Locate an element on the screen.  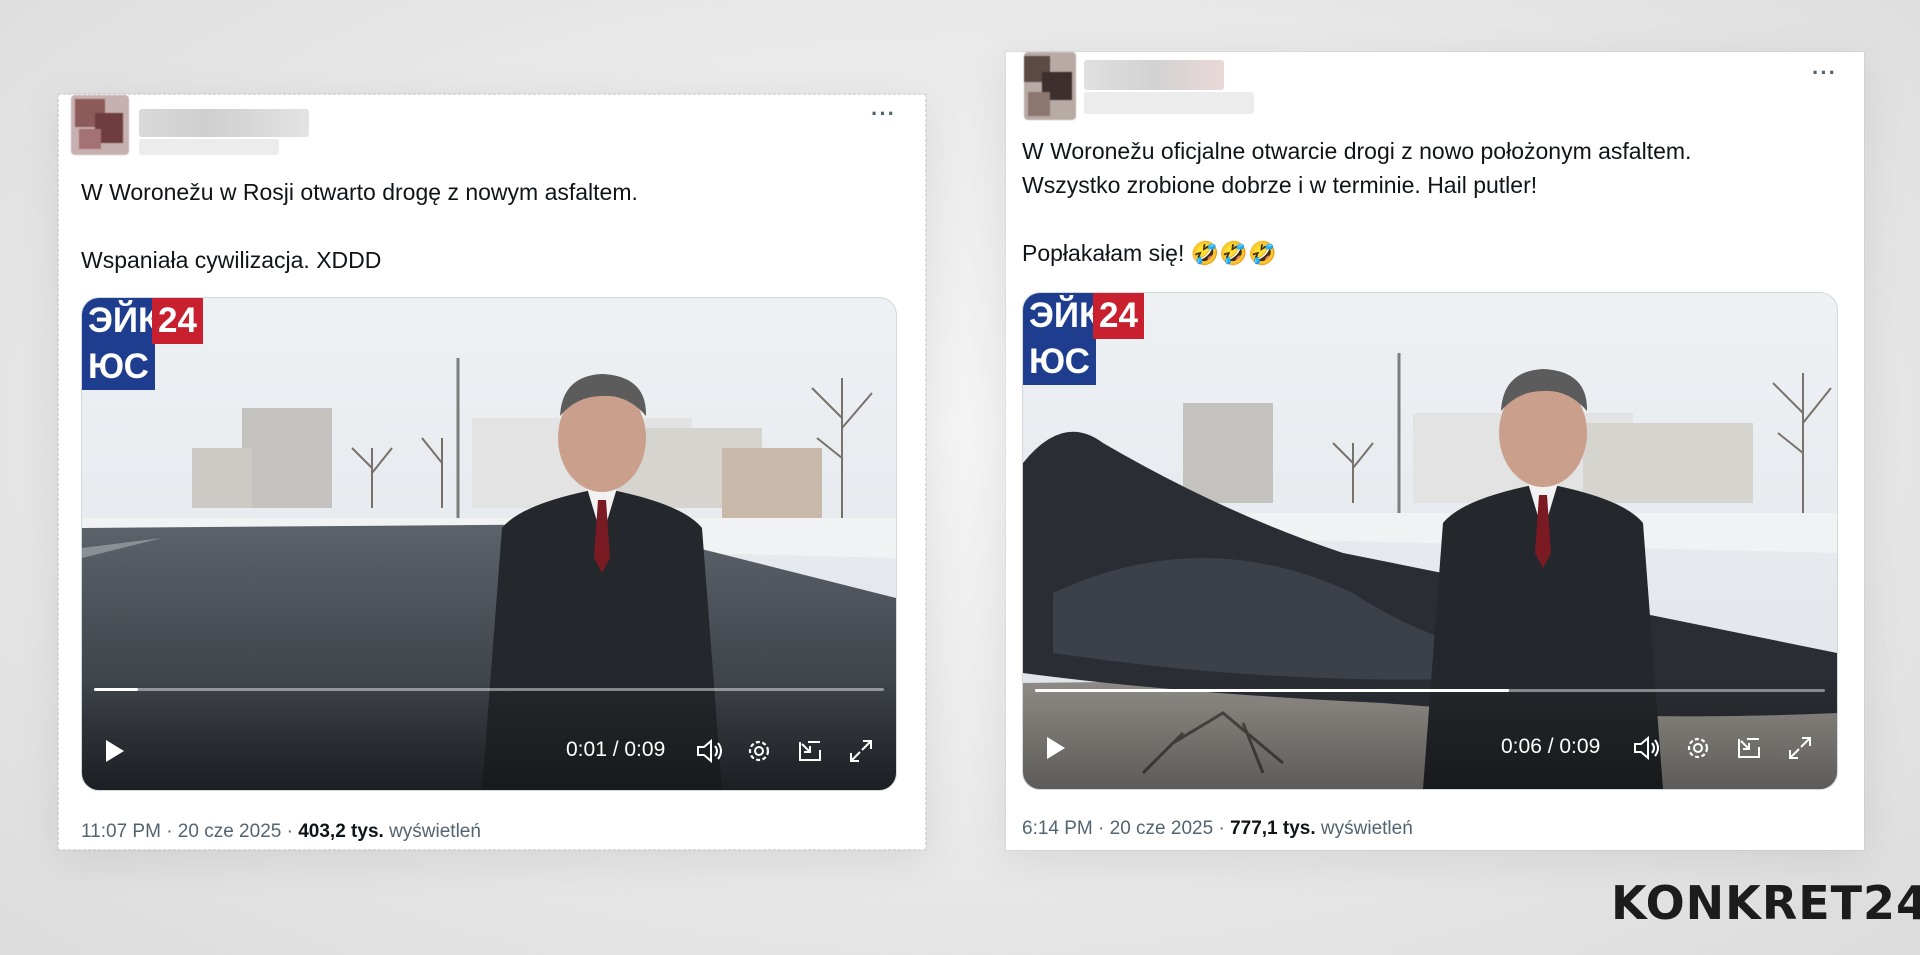
timestamp: 11:07 PM · 20 cze 2025 · is located at coordinates (189, 831).